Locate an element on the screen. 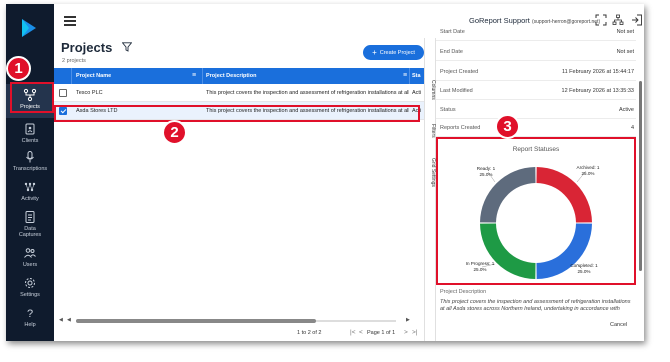 The image size is (670, 362). cancel-button: Cancel is located at coordinates (618, 325).